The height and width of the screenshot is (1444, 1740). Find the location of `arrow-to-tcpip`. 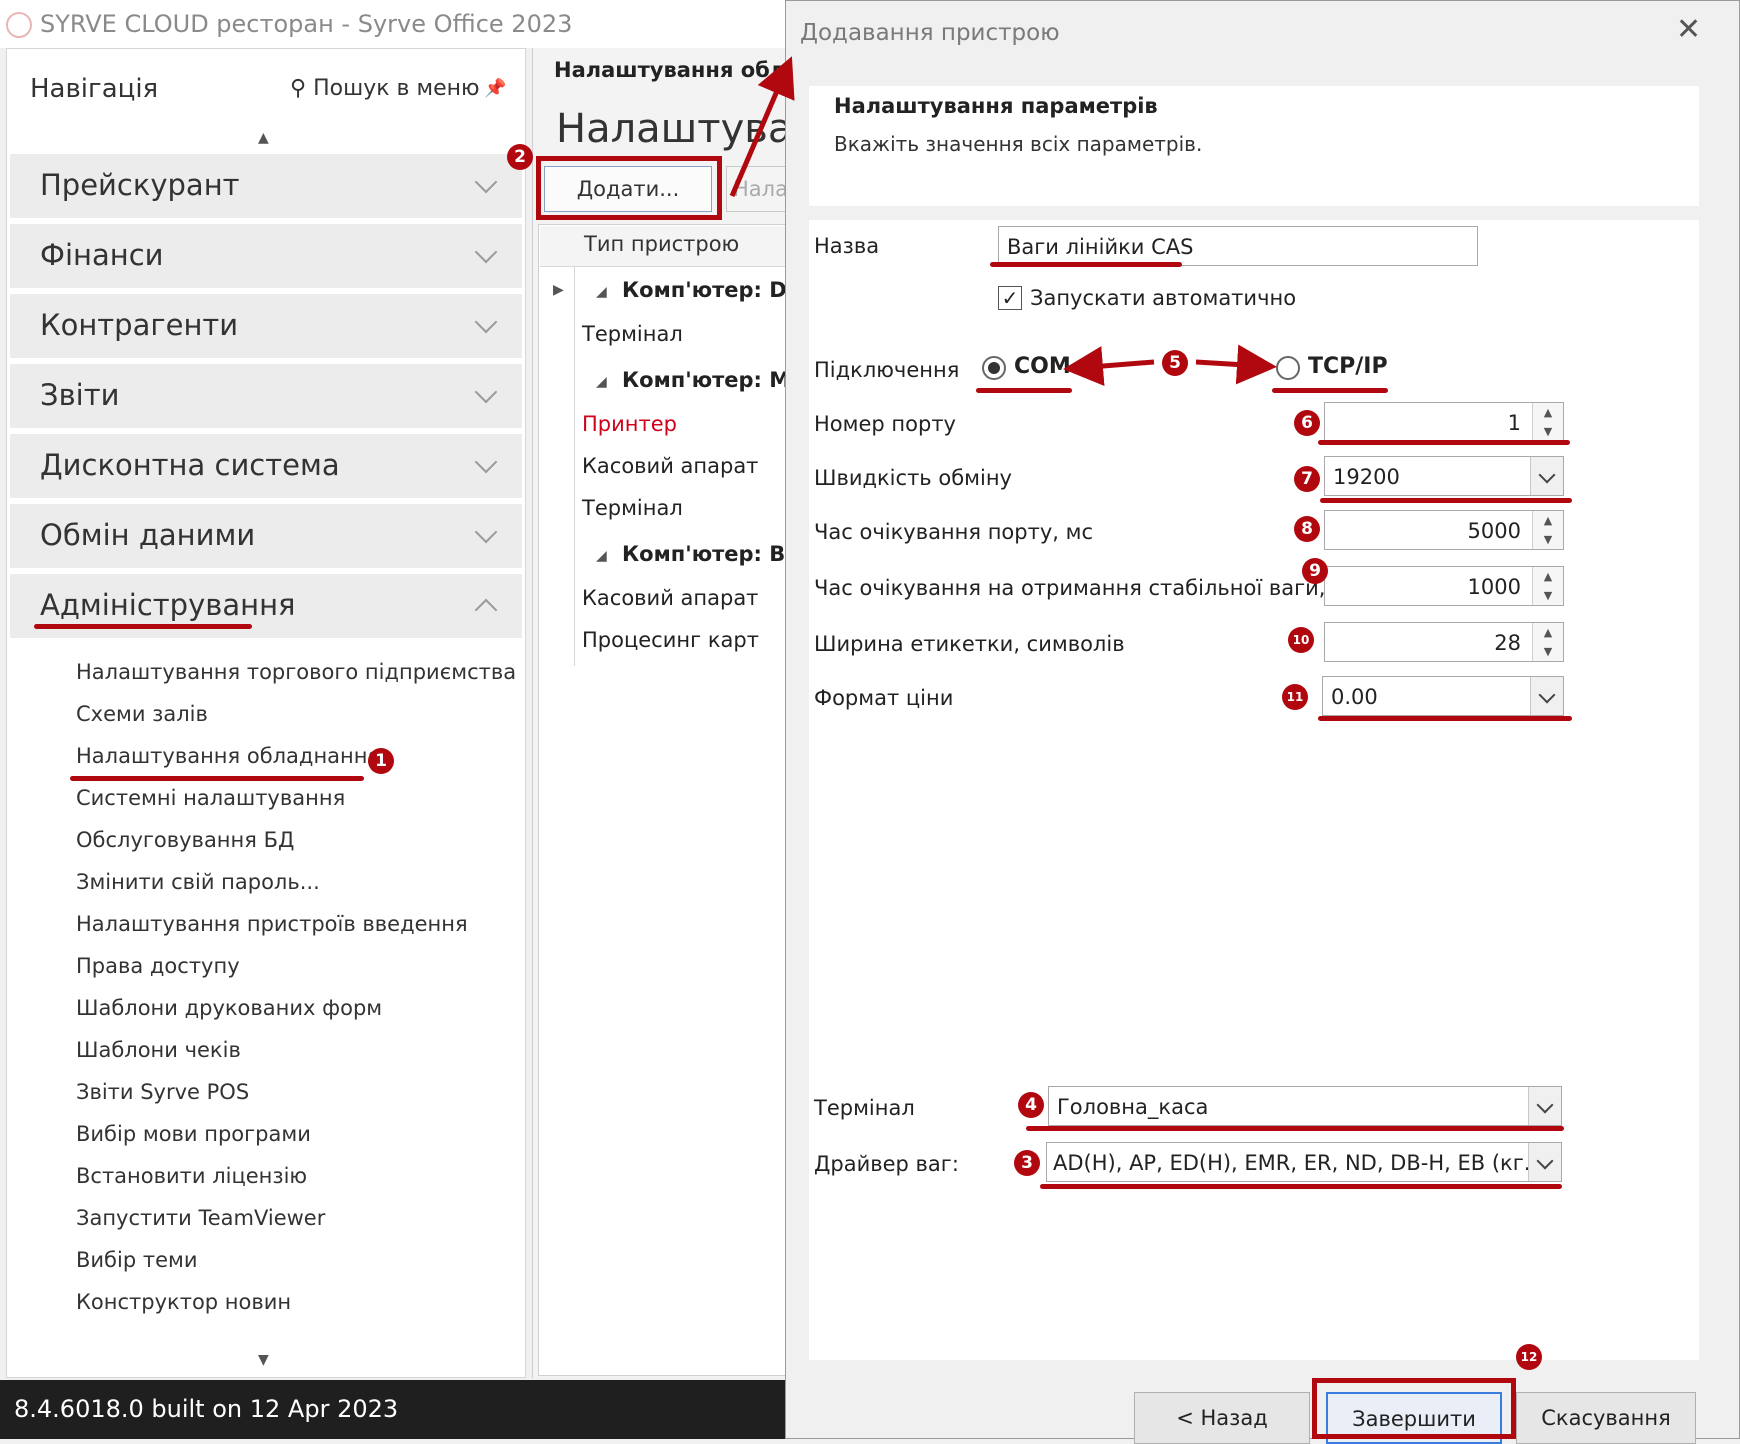

arrow-to-tcpip is located at coordinates (1236, 364).